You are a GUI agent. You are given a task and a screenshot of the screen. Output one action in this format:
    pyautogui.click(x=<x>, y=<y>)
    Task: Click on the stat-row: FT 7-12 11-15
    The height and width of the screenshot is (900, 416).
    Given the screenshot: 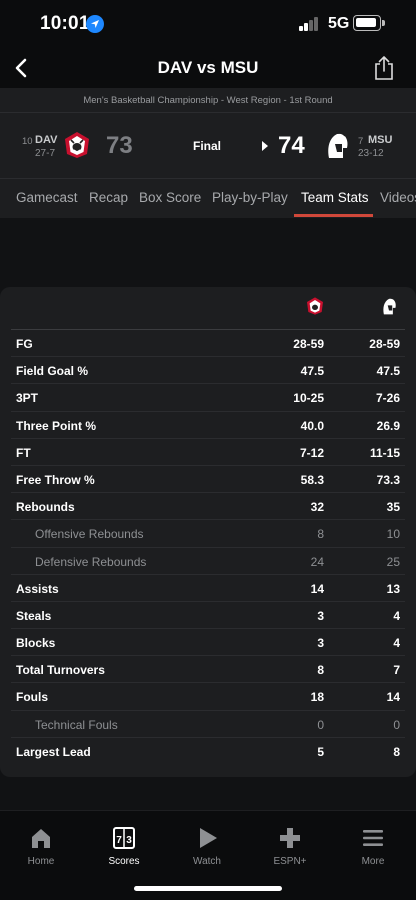 What is the action you would take?
    pyautogui.click(x=208, y=452)
    